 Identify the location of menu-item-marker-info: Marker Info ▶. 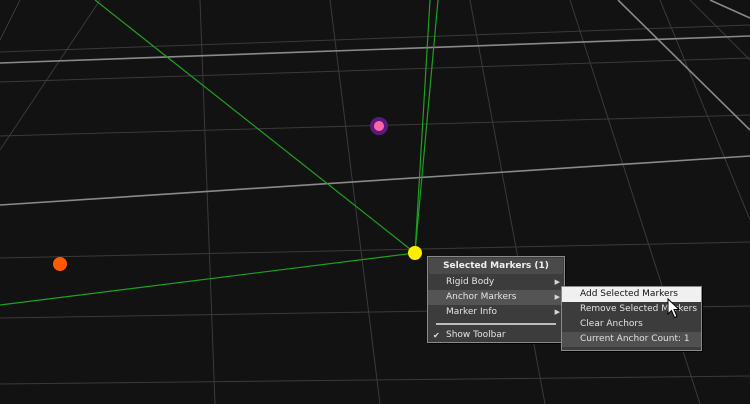
(496, 312).